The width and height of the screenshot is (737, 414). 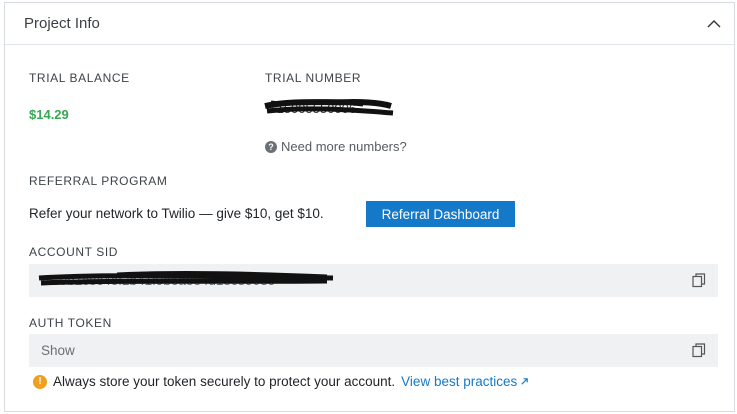 I want to click on auth-token-label: AUTH TOKEN, so click(x=70, y=323).